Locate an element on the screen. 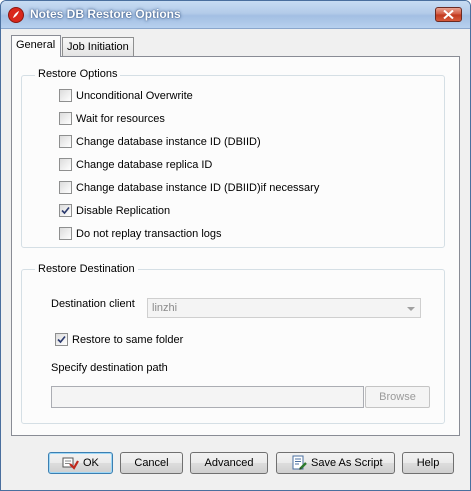  restore-same-folder-label: Restore to same folder is located at coordinates (128, 340).